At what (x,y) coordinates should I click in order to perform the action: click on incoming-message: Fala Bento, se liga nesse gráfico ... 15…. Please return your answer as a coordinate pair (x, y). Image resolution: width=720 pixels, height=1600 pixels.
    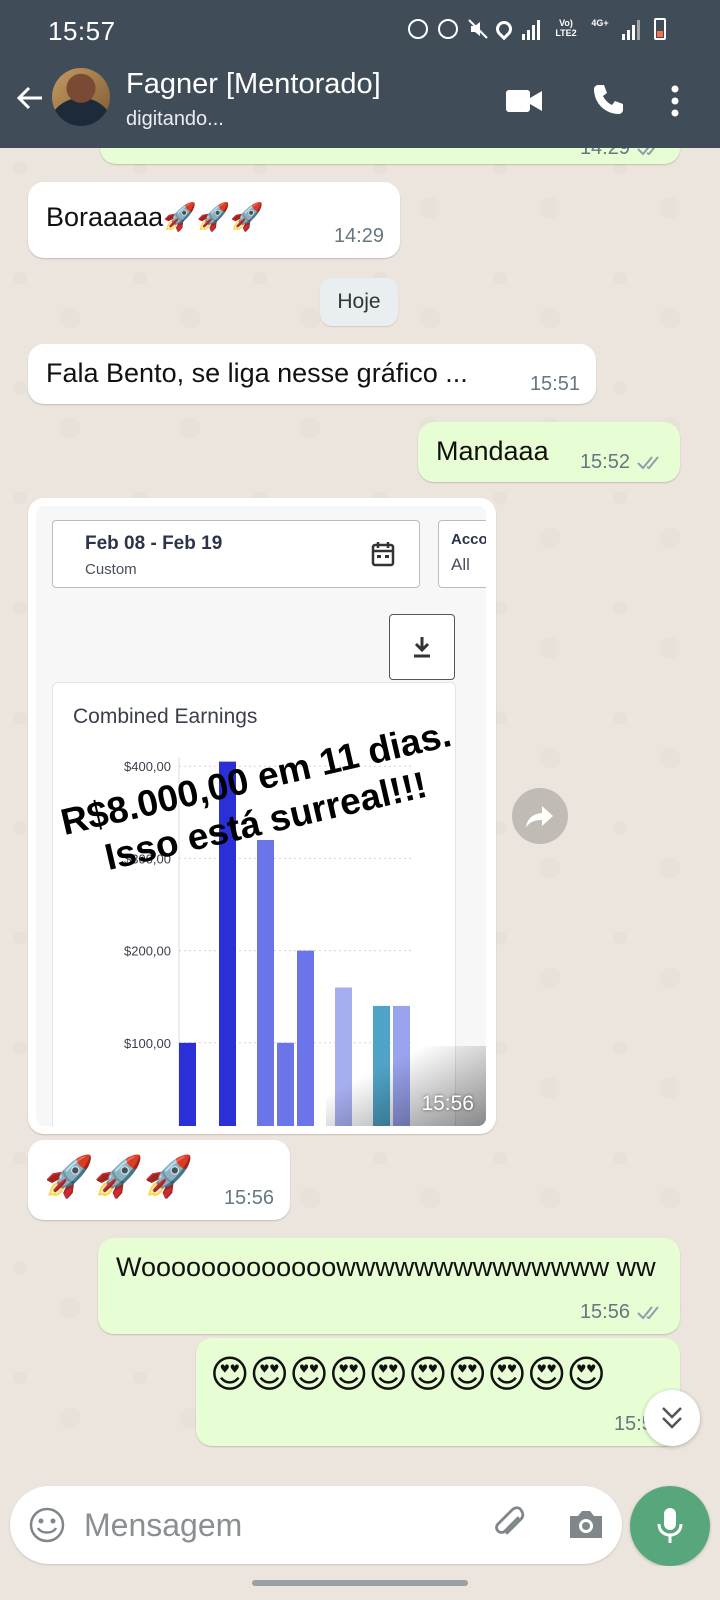
    Looking at the image, I should click on (312, 374).